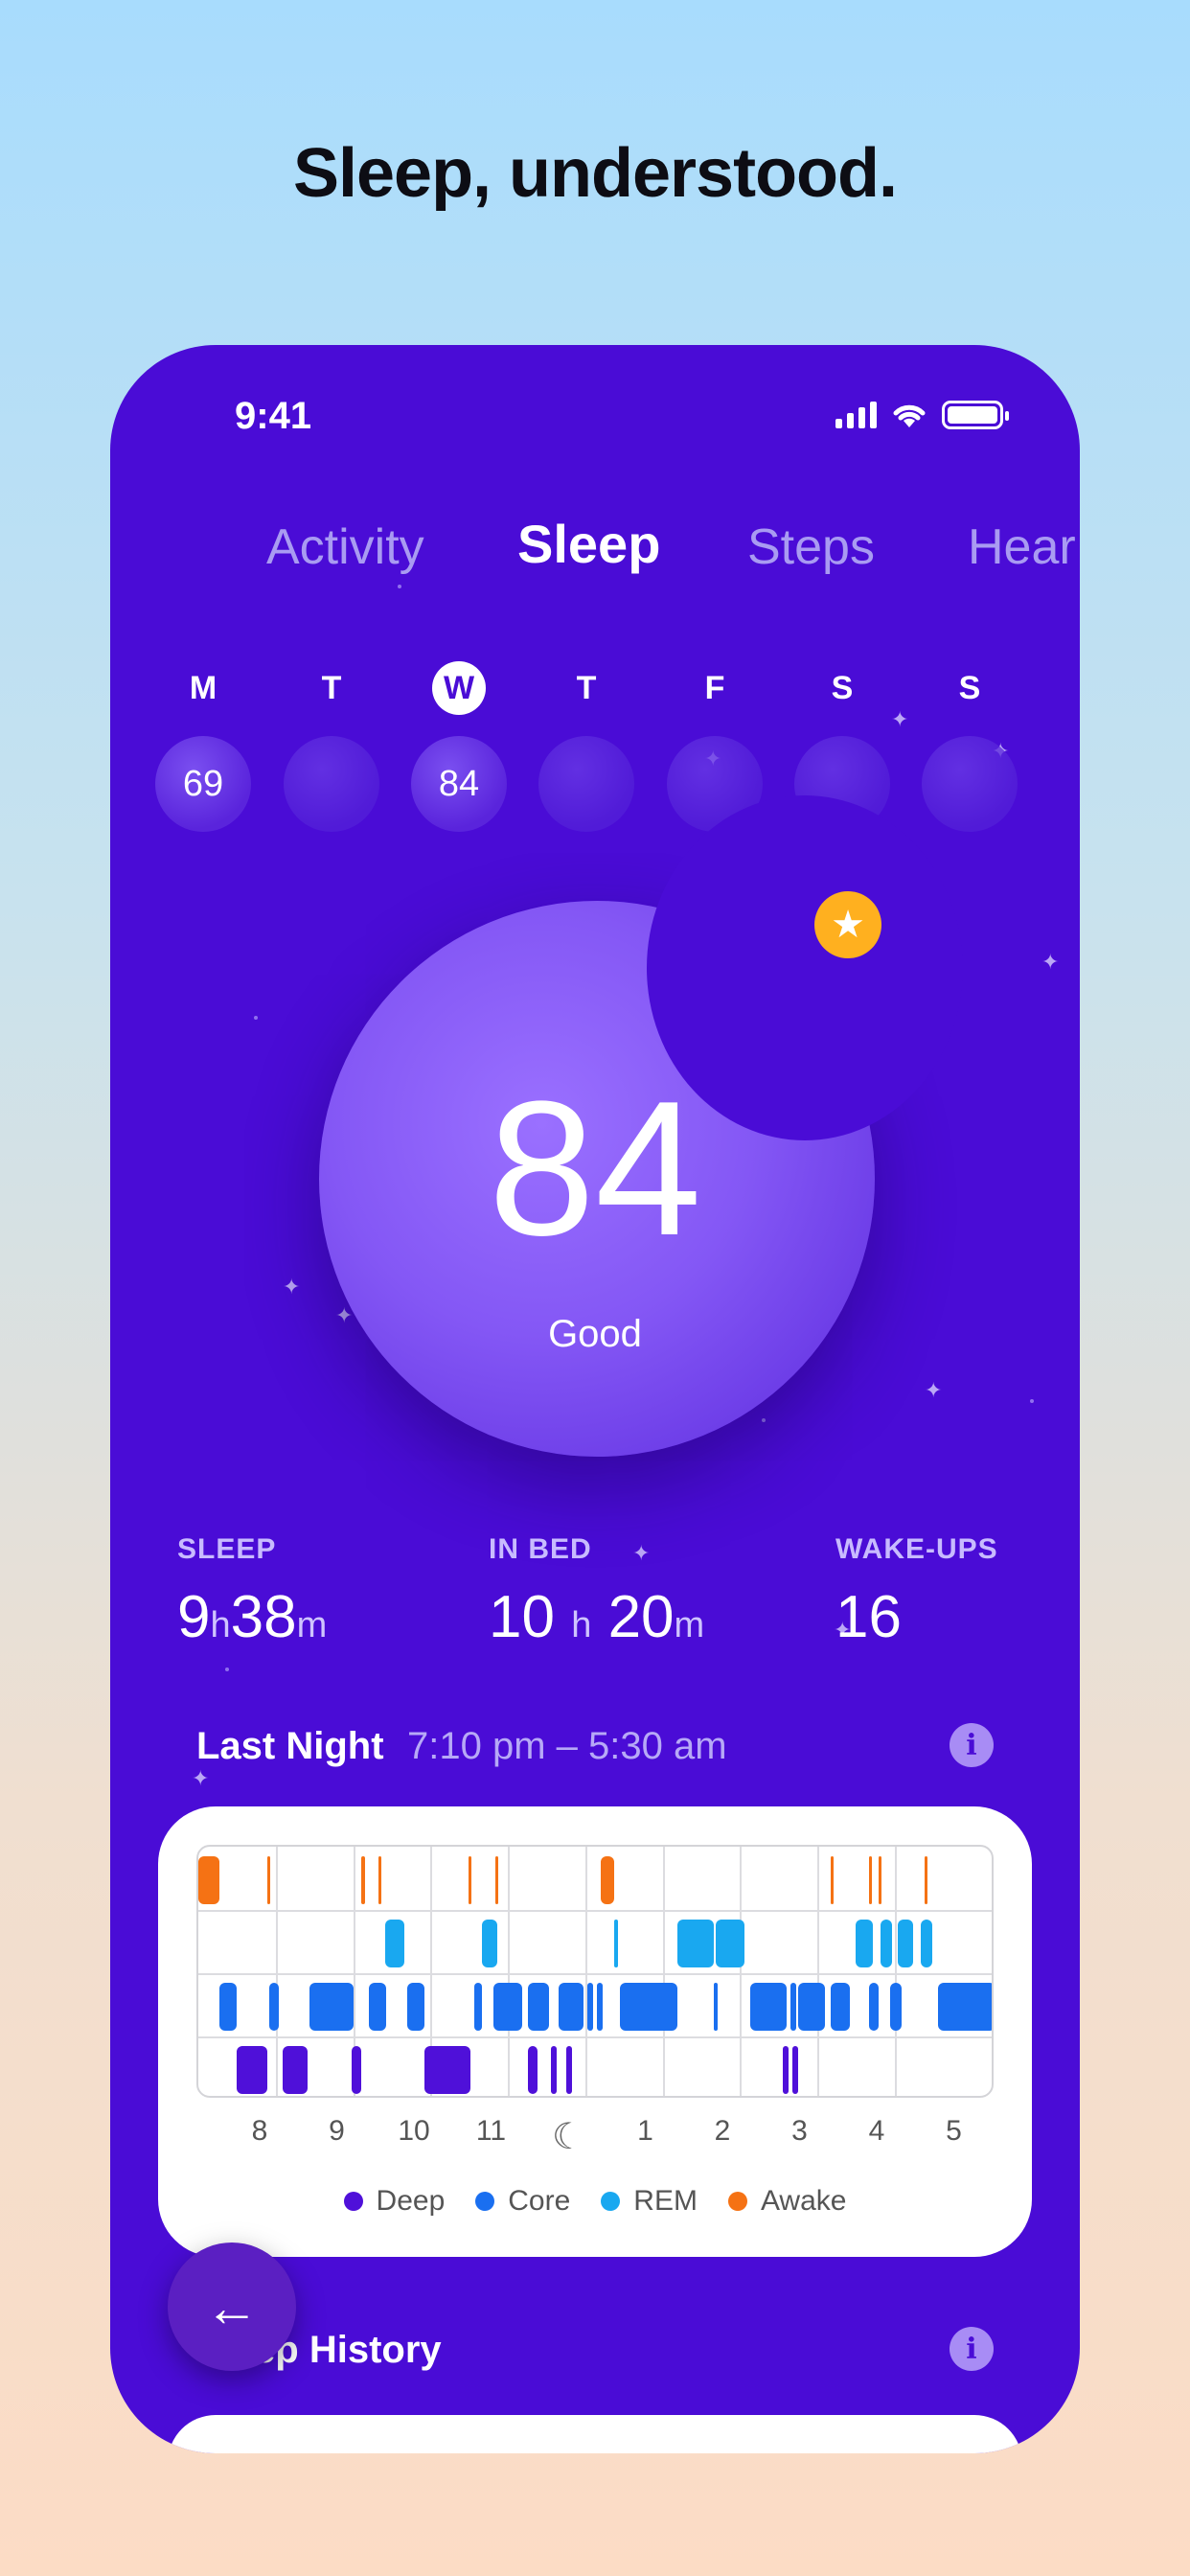  What do you see at coordinates (491, 2131) in the screenshot?
I see `time-tick: 11` at bounding box center [491, 2131].